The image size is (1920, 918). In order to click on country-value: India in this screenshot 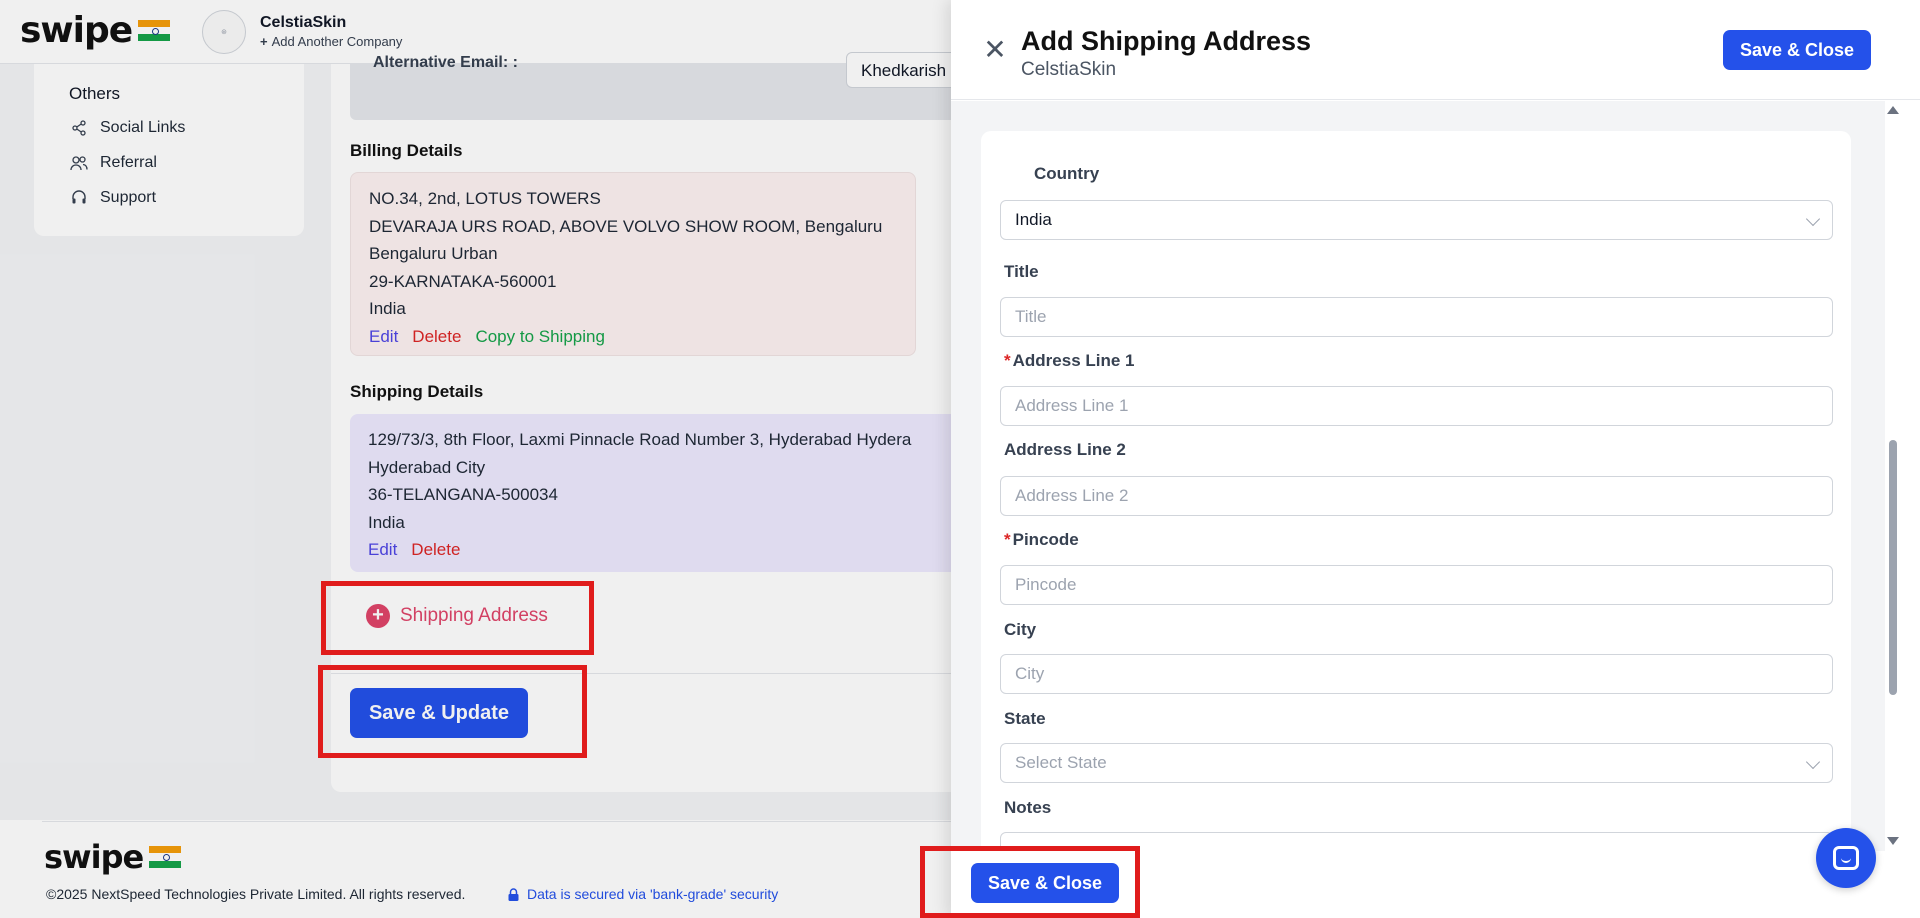, I will do `click(1033, 219)`.